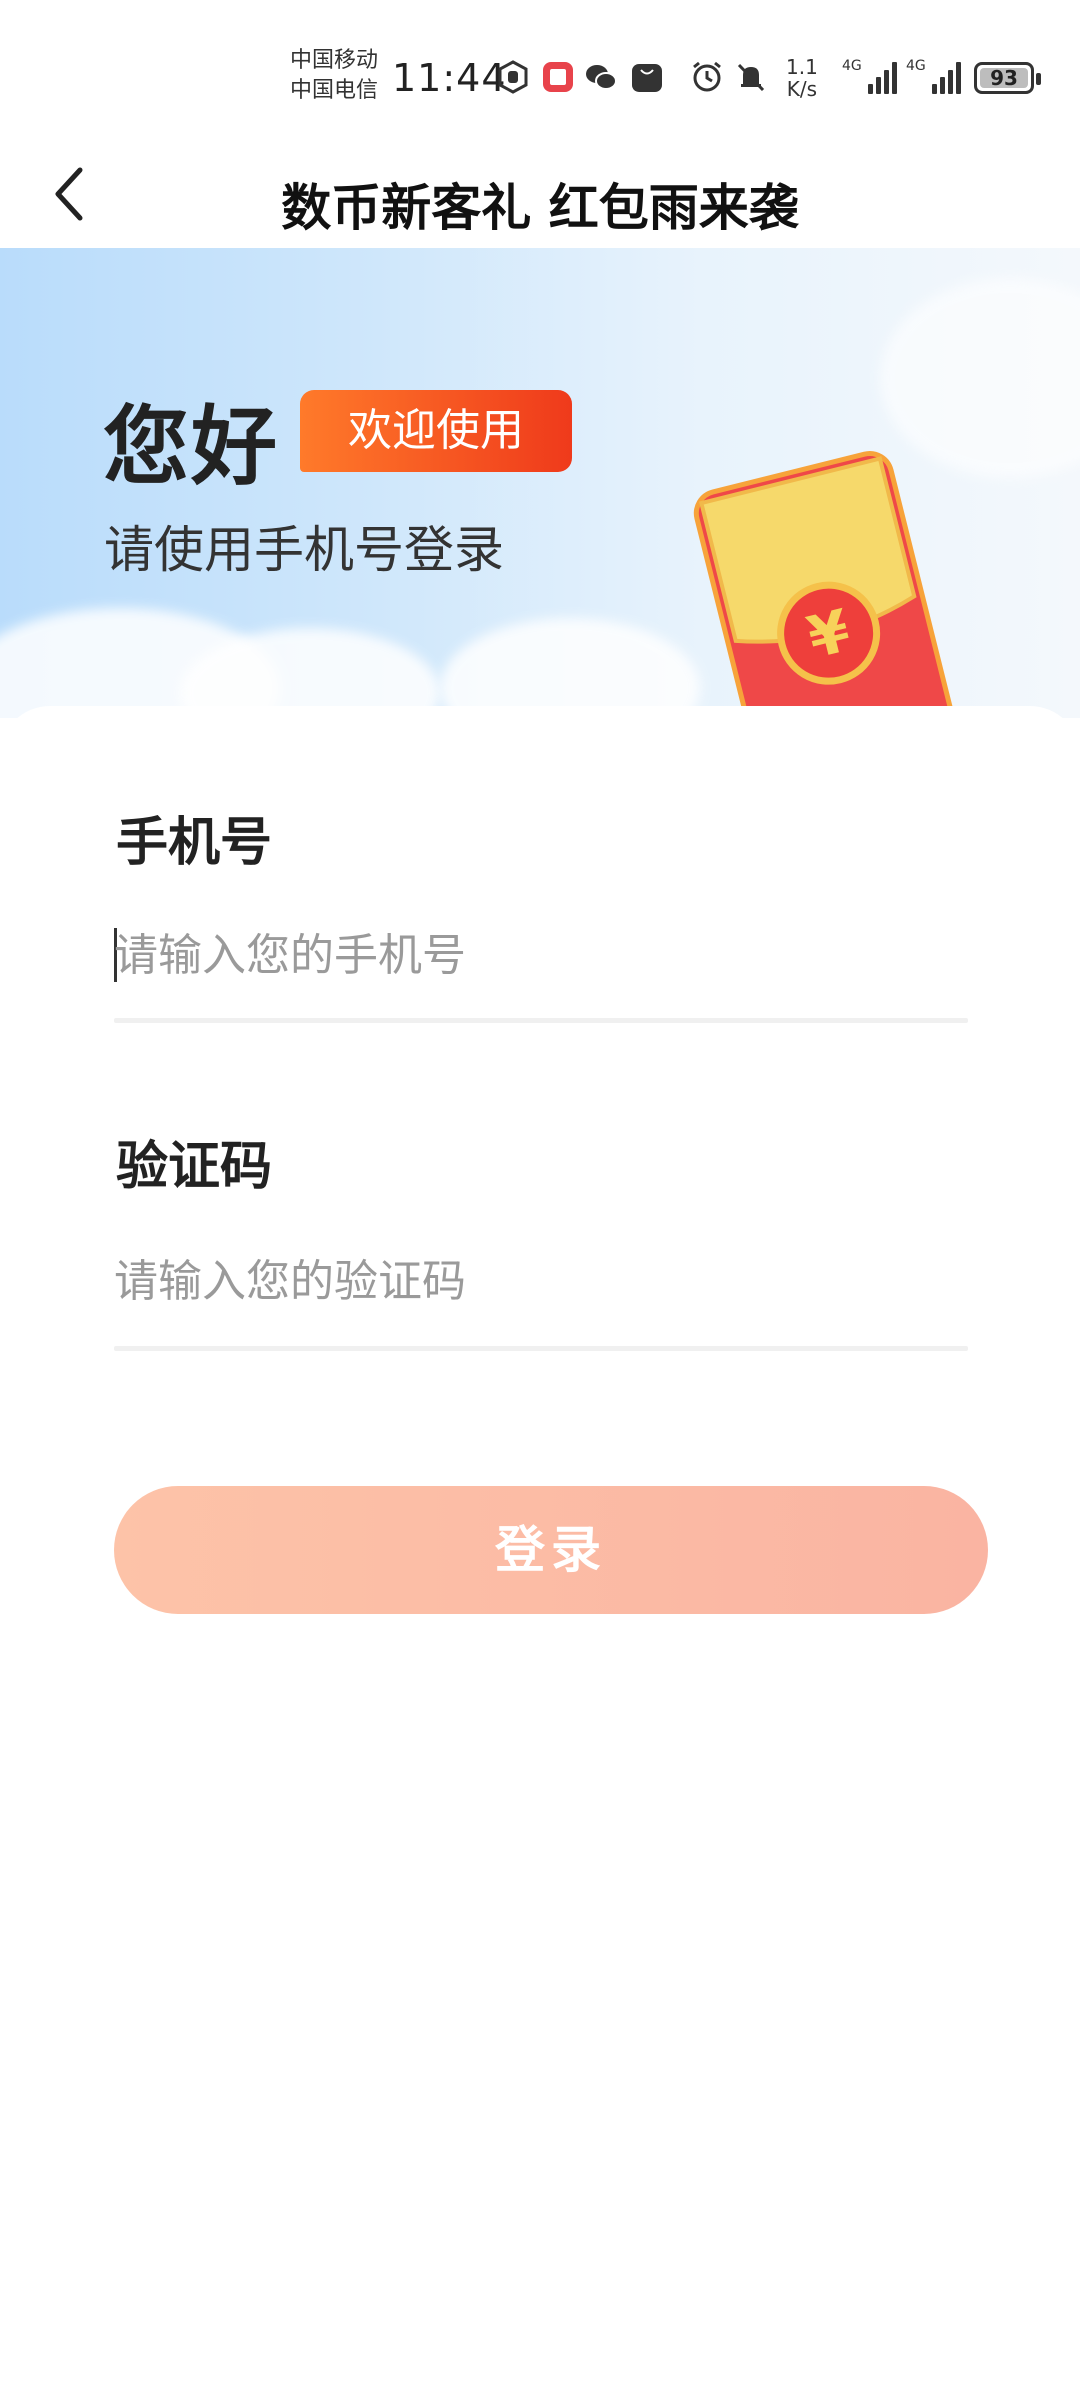  What do you see at coordinates (601, 77) in the screenshot?
I see `wechat-icon` at bounding box center [601, 77].